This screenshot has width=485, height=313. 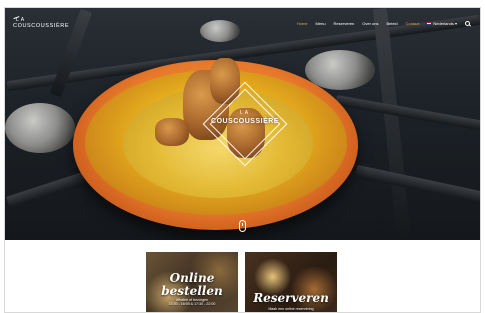 I want to click on reservation-title: Reserveren, so click(x=291, y=298).